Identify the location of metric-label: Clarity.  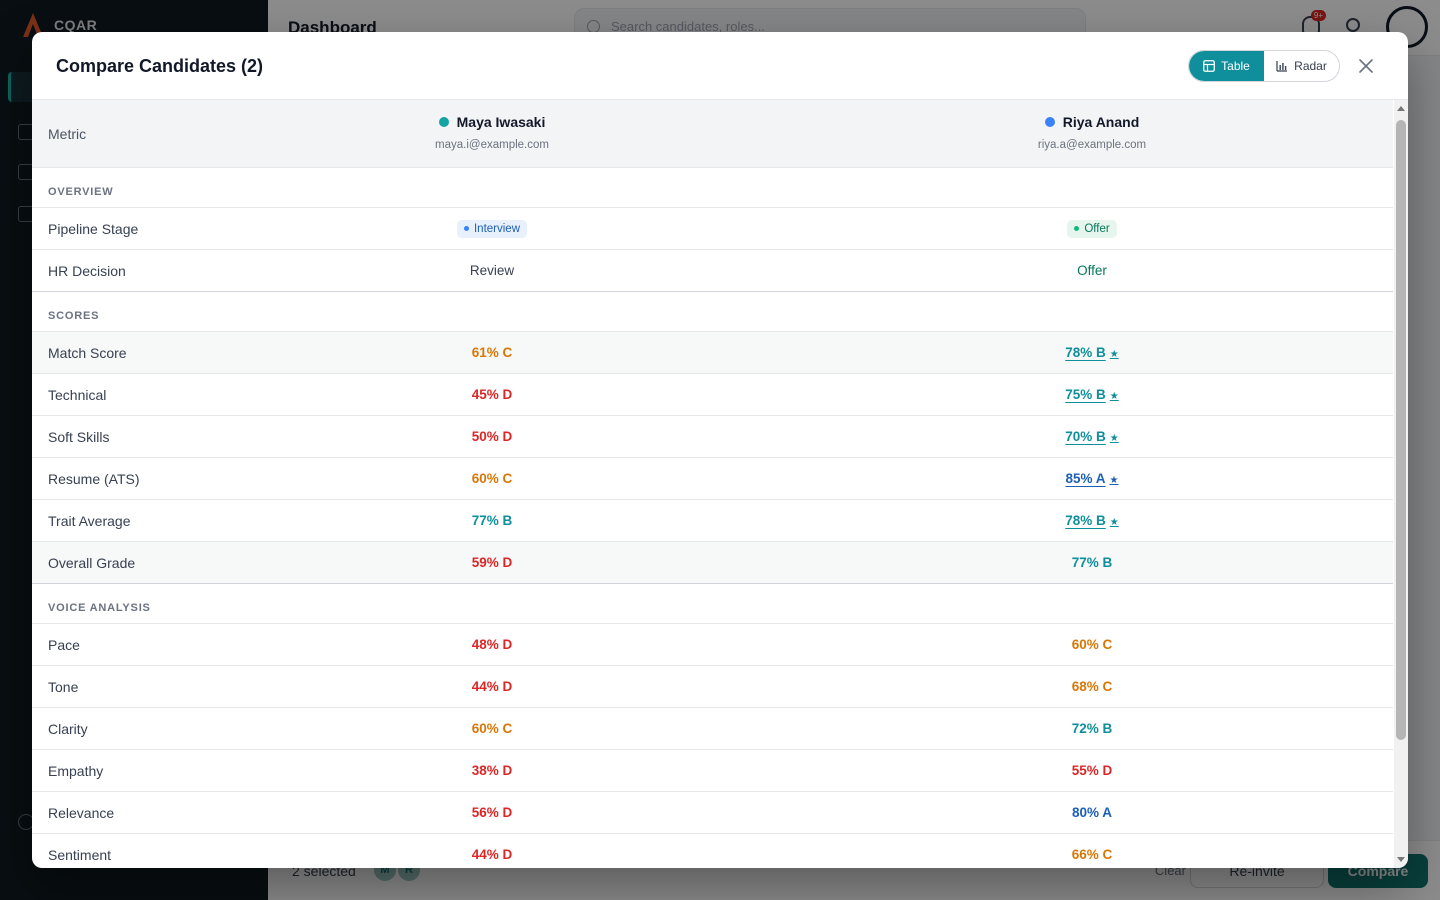
(68, 729).